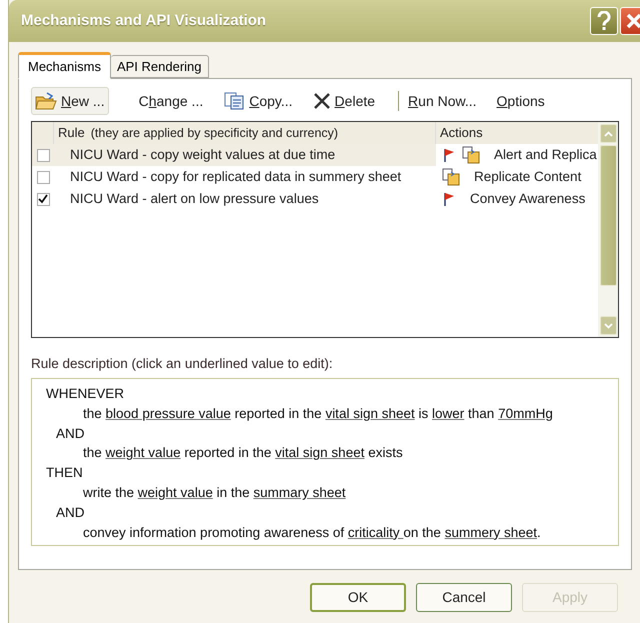 This screenshot has width=640, height=623. What do you see at coordinates (358, 597) in the screenshot?
I see `dialog-button: OK` at bounding box center [358, 597].